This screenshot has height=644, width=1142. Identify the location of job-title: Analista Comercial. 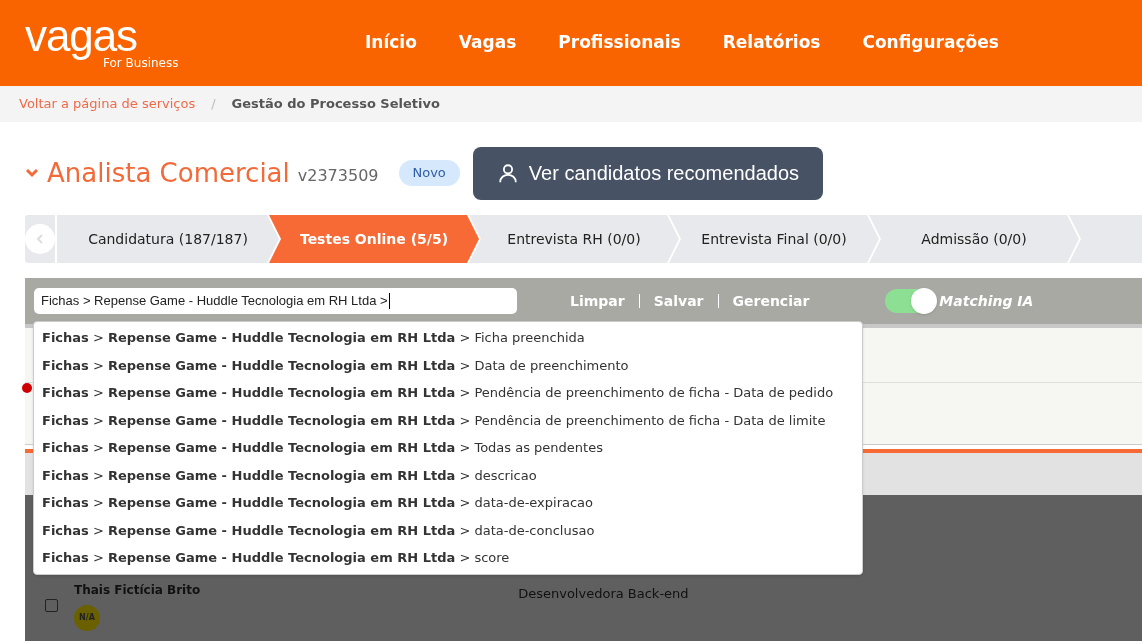
(168, 173).